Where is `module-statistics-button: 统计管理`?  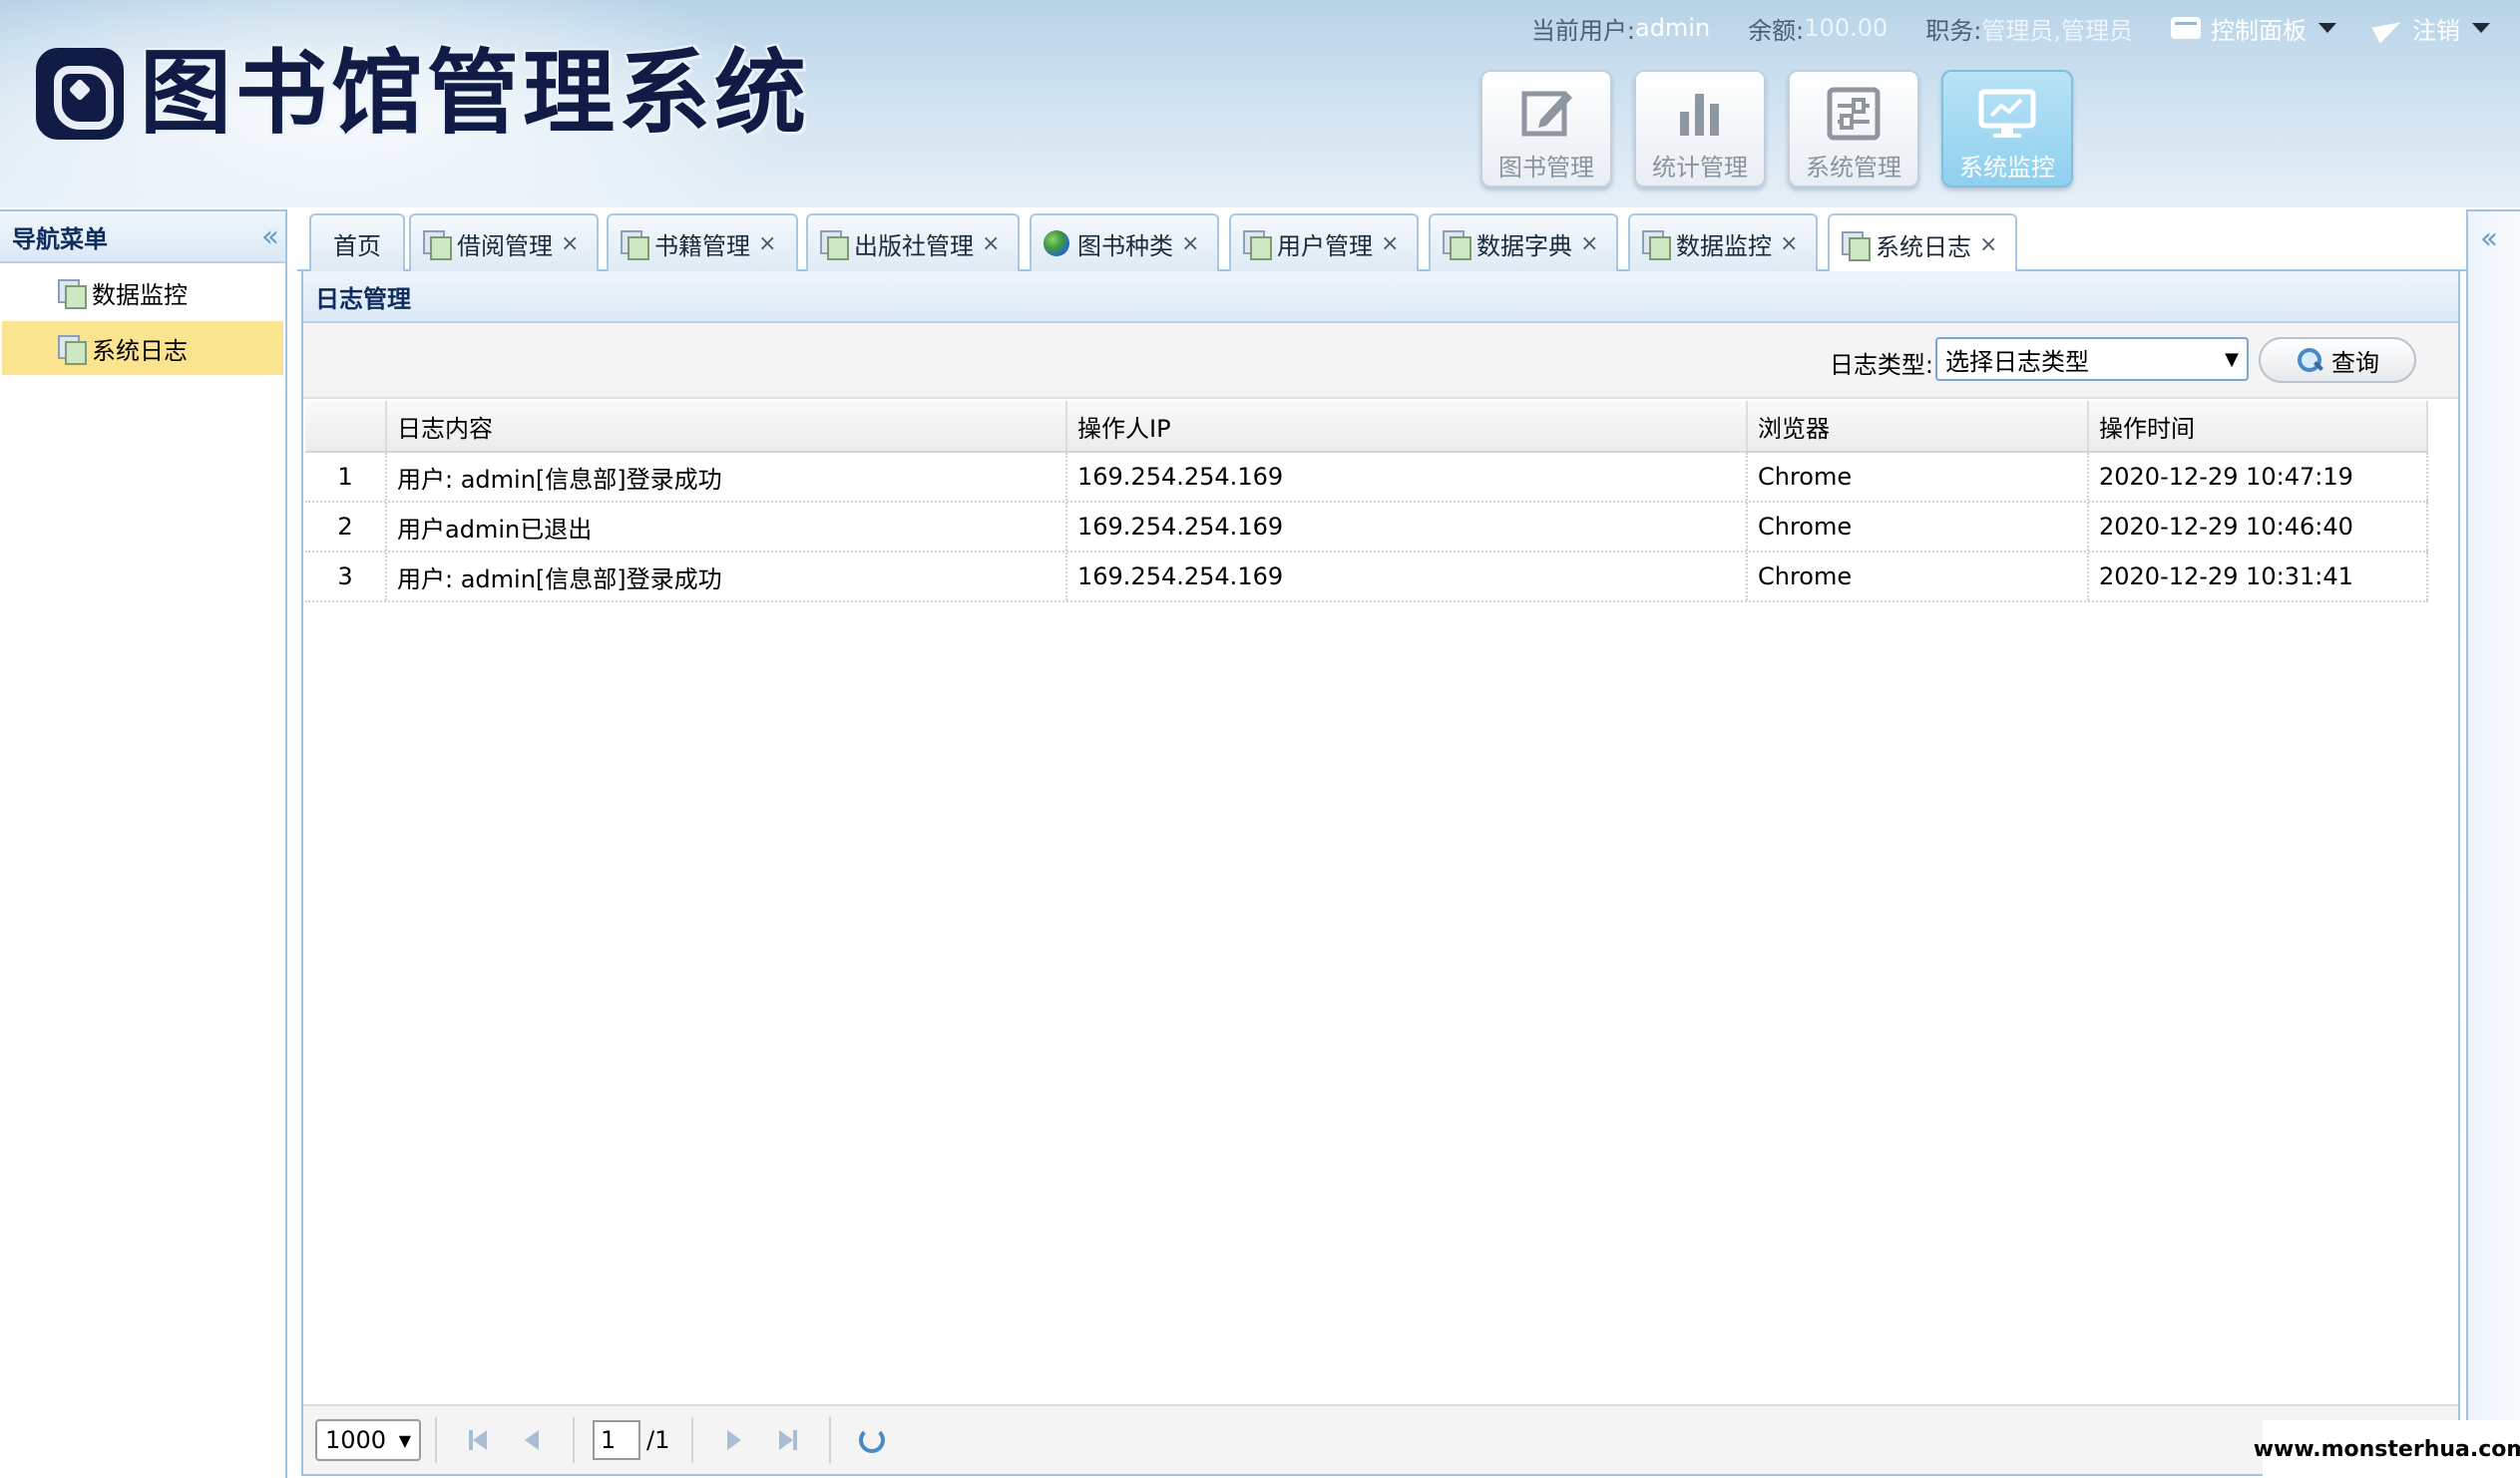
module-statistics-button: 统计管理 is located at coordinates (1700, 128).